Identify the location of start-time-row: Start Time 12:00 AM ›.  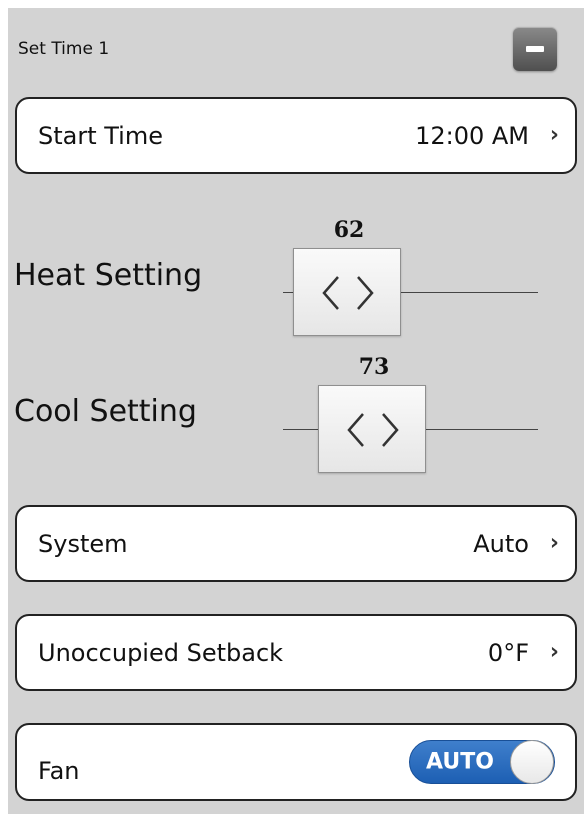
(296, 135).